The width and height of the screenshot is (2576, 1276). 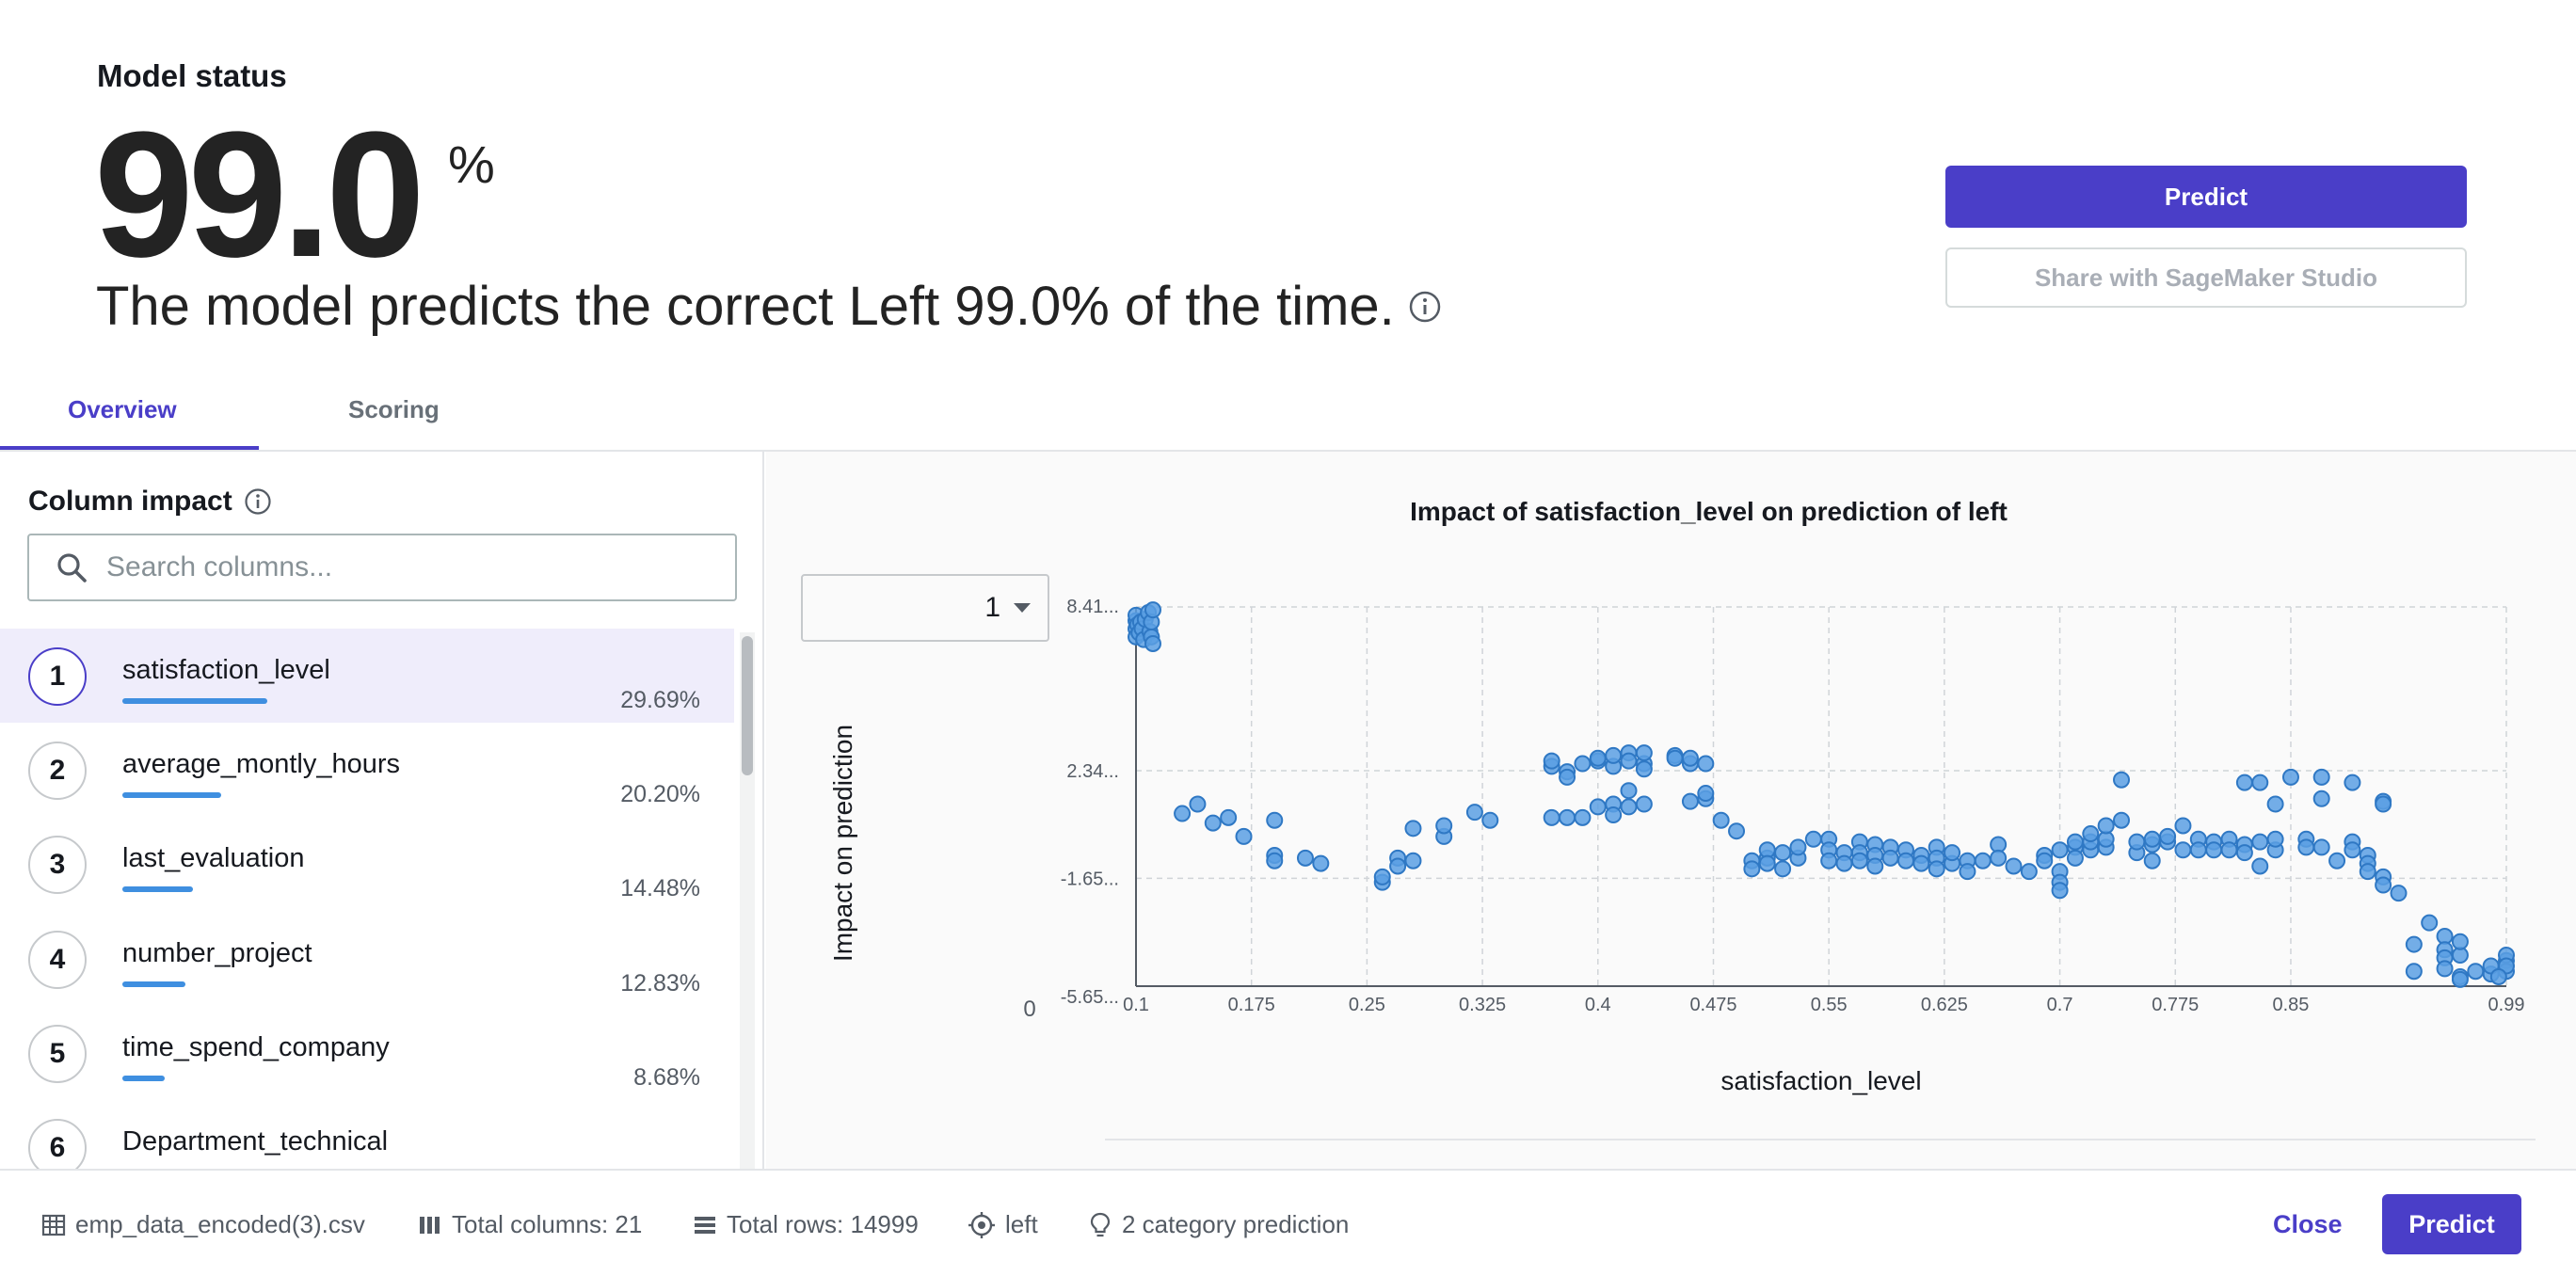 I want to click on column-name: average_montly_hours, so click(x=261, y=764).